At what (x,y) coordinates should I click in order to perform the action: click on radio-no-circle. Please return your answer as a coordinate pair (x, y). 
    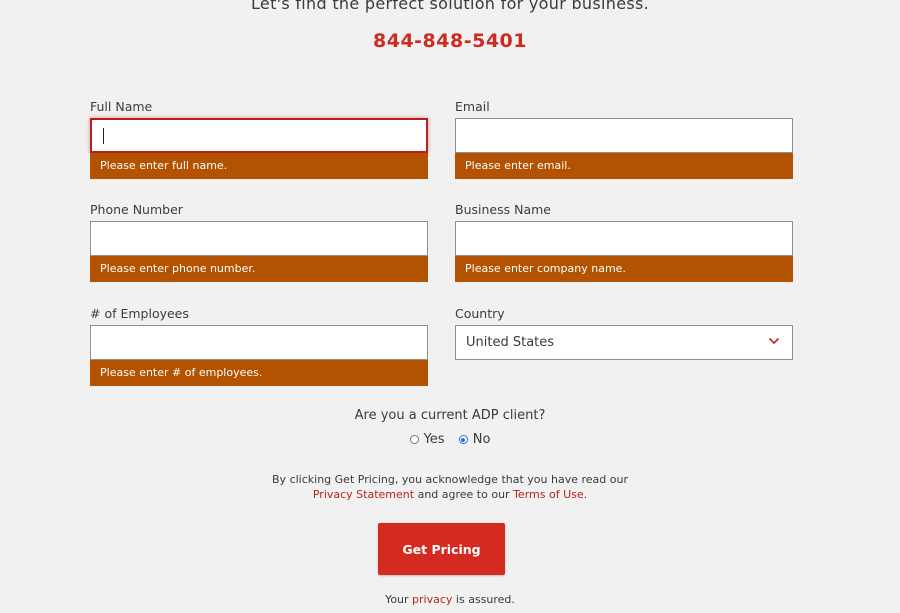
    Looking at the image, I should click on (463, 439).